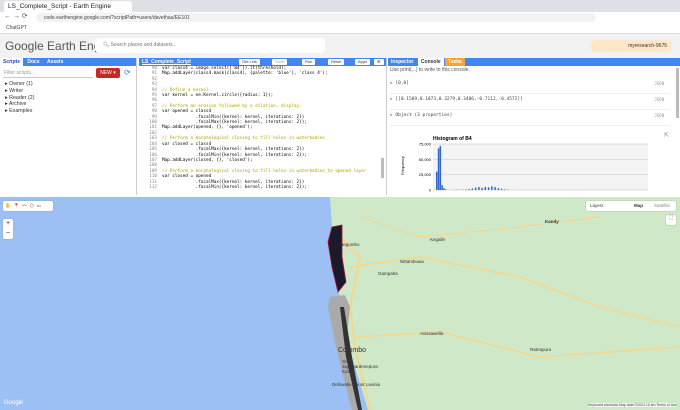  What do you see at coordinates (455, 62) in the screenshot?
I see `tab-tasks: Tasks` at bounding box center [455, 62].